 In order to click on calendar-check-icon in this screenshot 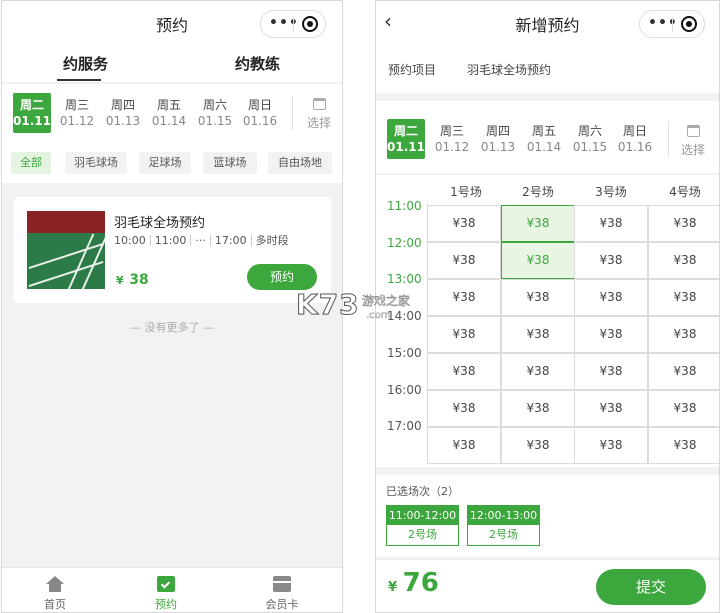, I will do `click(166, 584)`.